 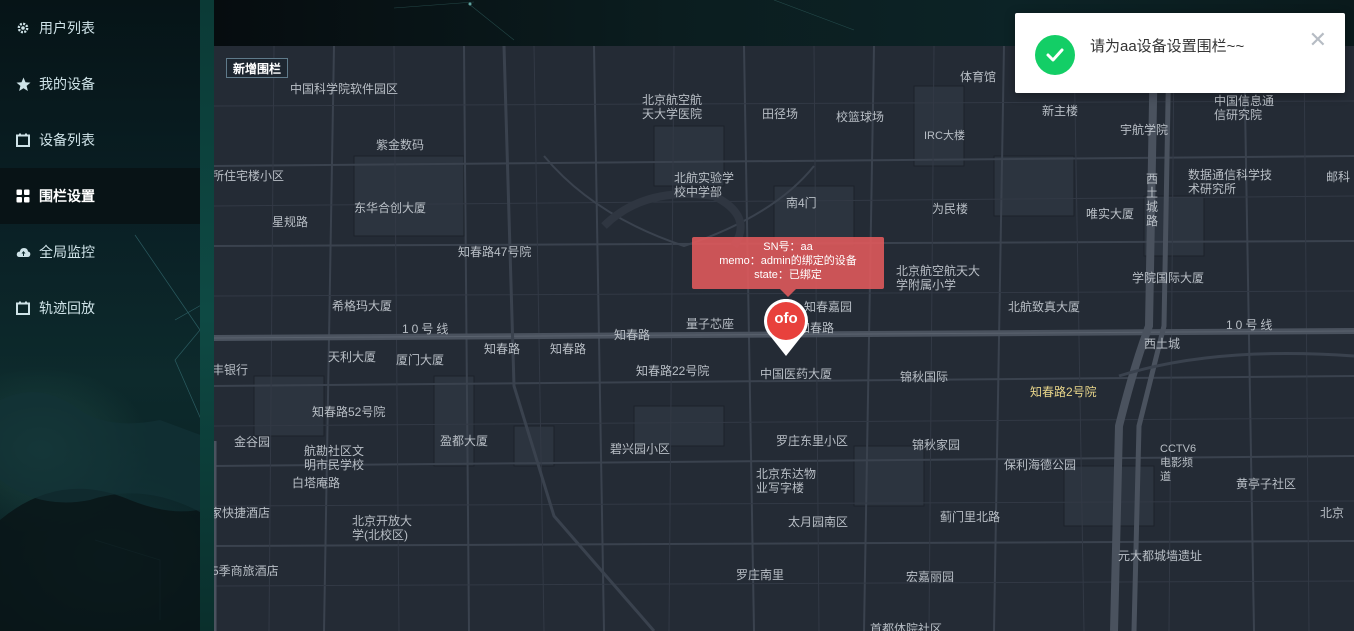 I want to click on map-label: 学院国际大厦, so click(x=1168, y=278).